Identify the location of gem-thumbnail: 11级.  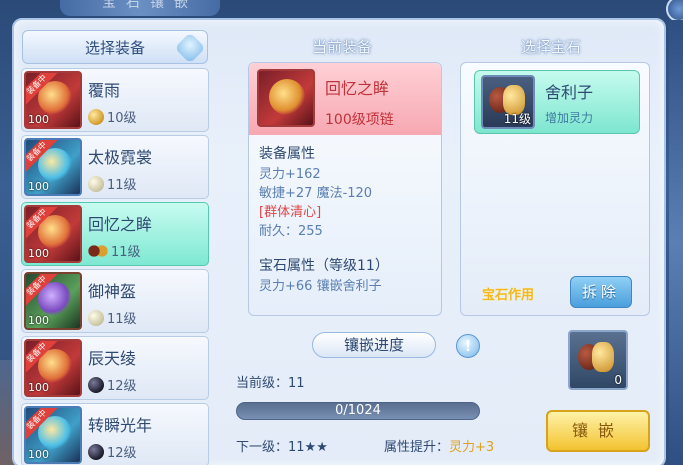
(508, 102).